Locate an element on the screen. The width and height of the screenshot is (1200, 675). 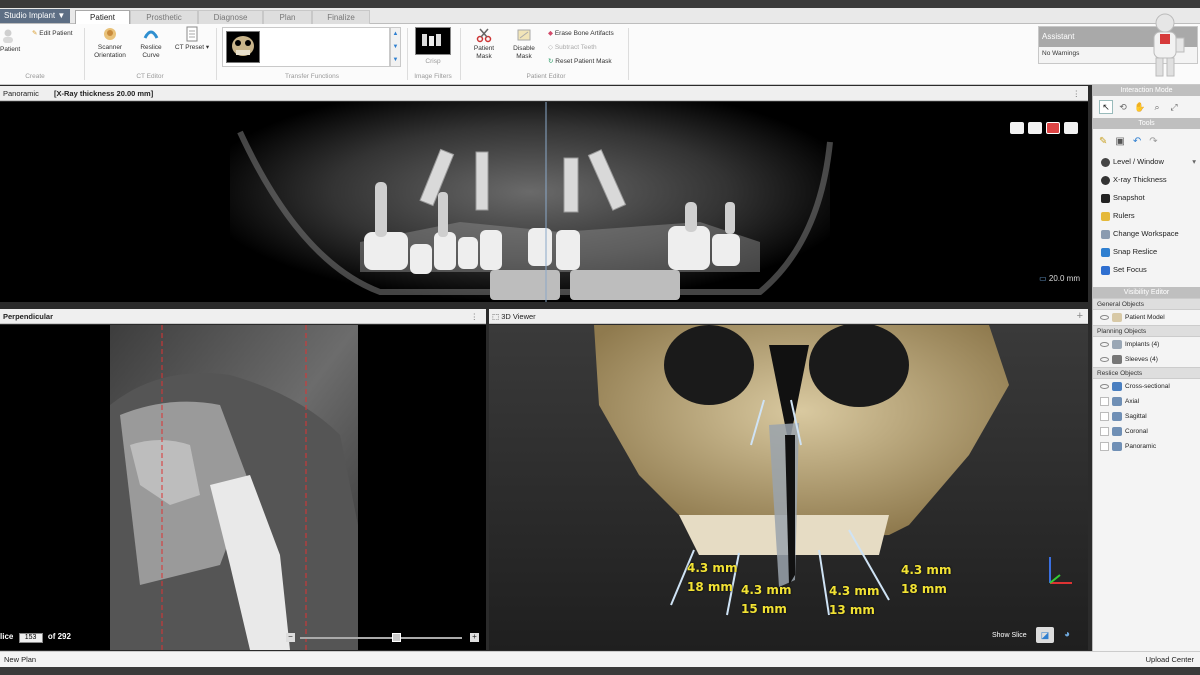
undo-icon: ↶ is located at coordinates (1137, 141).